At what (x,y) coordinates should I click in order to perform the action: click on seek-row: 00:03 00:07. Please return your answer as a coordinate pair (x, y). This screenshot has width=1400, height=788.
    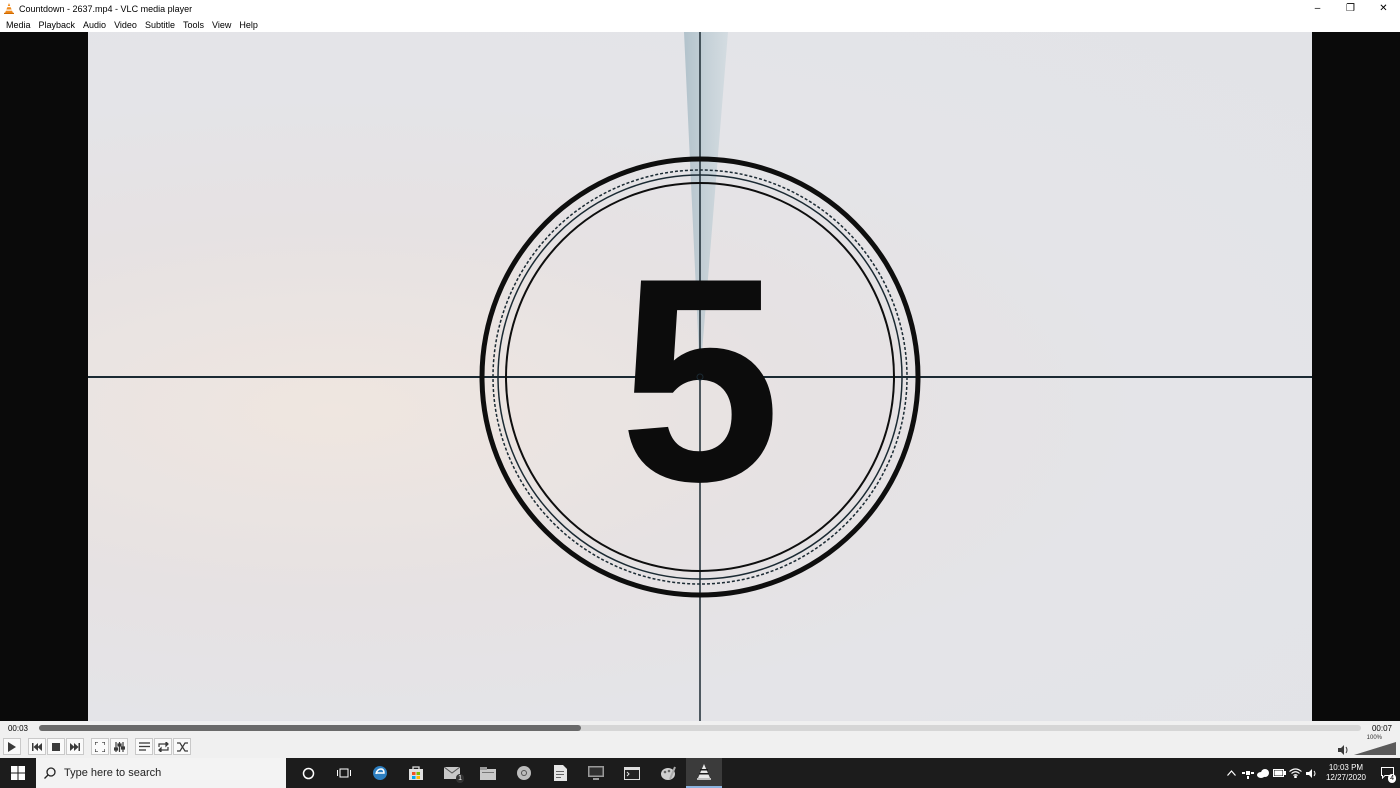
    Looking at the image, I should click on (700, 728).